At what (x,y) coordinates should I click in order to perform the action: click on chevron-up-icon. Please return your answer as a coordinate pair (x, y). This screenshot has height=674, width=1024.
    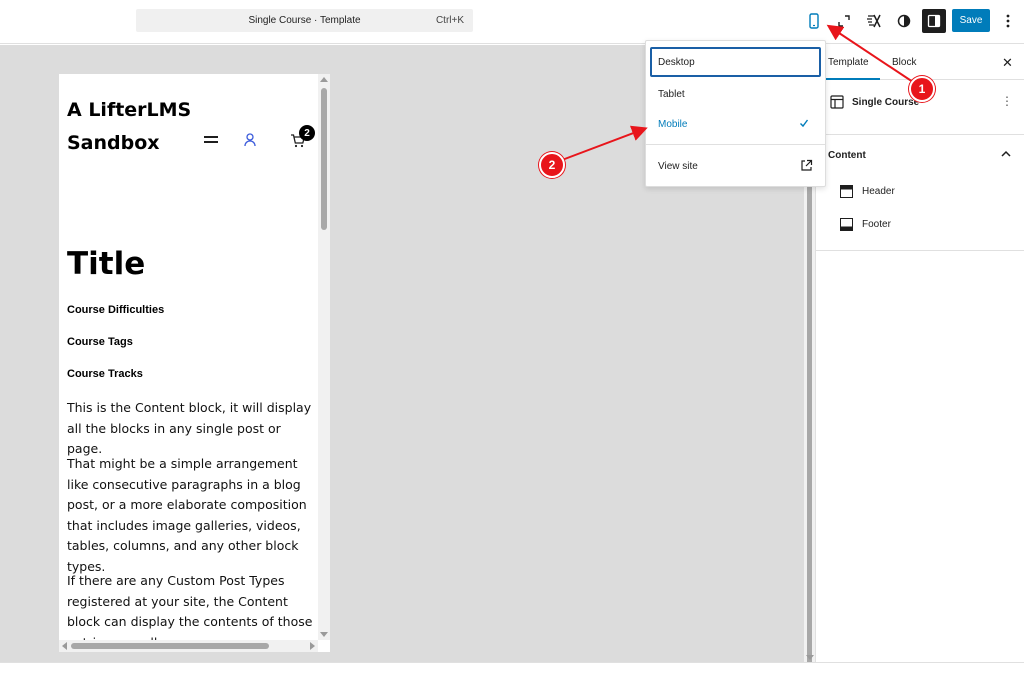
    Looking at the image, I should click on (1006, 154).